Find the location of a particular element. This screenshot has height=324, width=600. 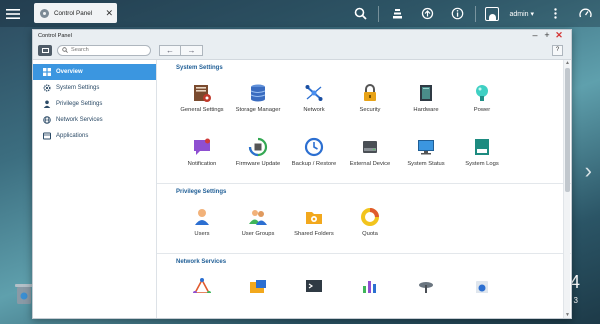

backup-restore-icon is located at coordinates (314, 147).